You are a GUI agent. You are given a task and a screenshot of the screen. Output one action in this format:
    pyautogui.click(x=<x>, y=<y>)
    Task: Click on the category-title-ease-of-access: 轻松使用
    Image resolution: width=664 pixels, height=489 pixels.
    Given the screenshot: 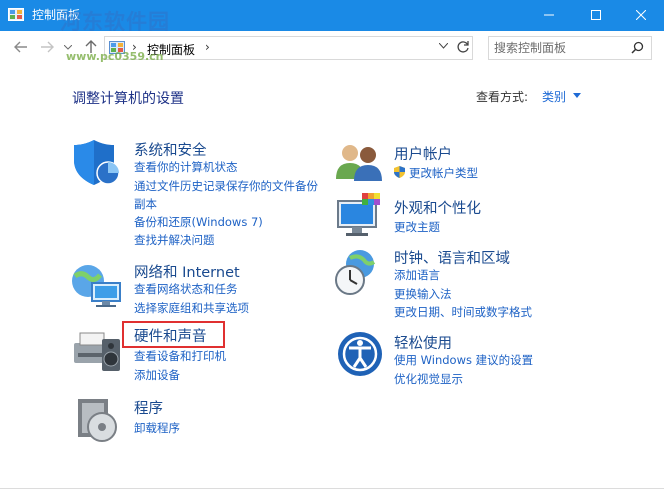 What is the action you would take?
    pyautogui.click(x=423, y=342)
    